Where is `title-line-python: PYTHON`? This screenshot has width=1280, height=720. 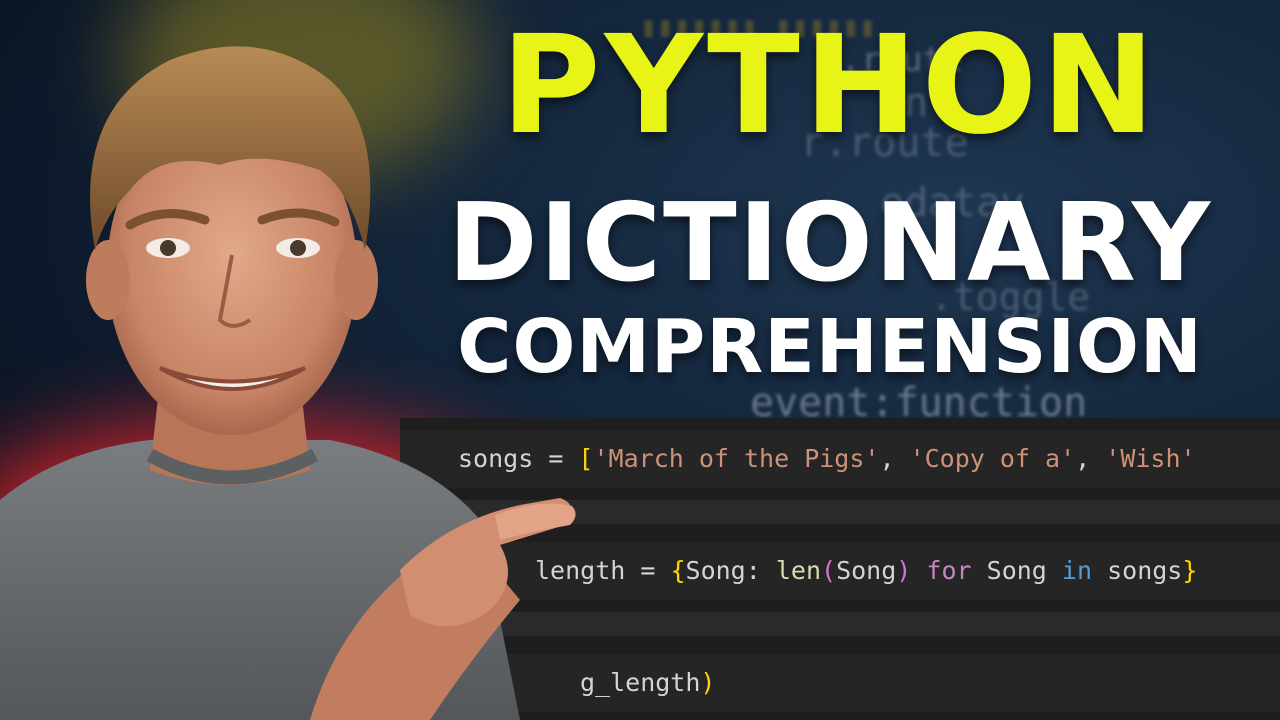 title-line-python: PYTHON is located at coordinates (830, 86).